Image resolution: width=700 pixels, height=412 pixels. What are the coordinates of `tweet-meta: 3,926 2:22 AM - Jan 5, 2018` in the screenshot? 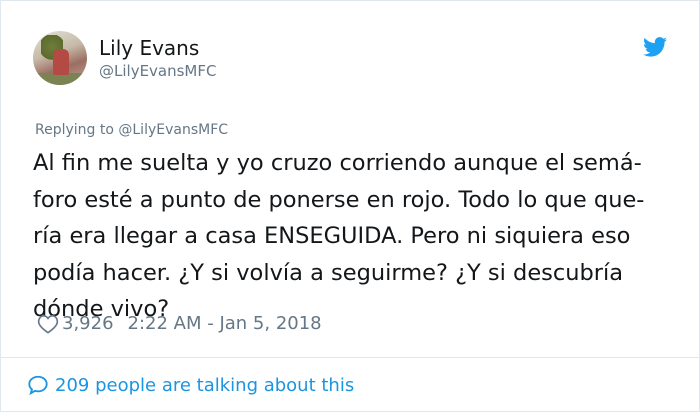 It's located at (179, 323).